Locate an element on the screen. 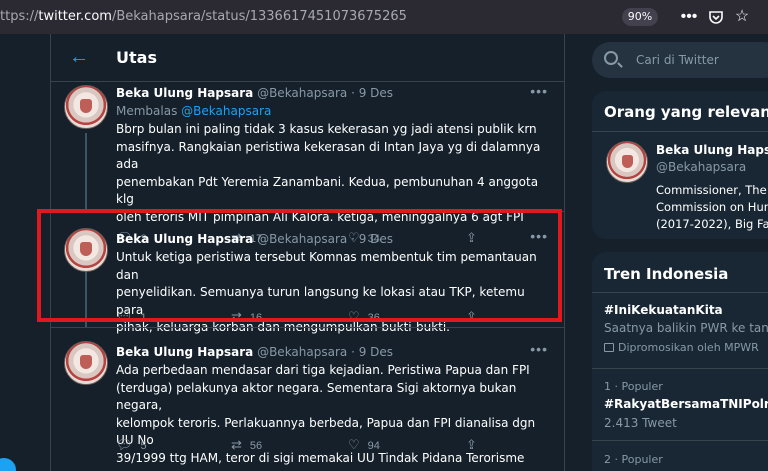 The height and width of the screenshot is (471, 768). thread-connector is located at coordinates (86, 173).